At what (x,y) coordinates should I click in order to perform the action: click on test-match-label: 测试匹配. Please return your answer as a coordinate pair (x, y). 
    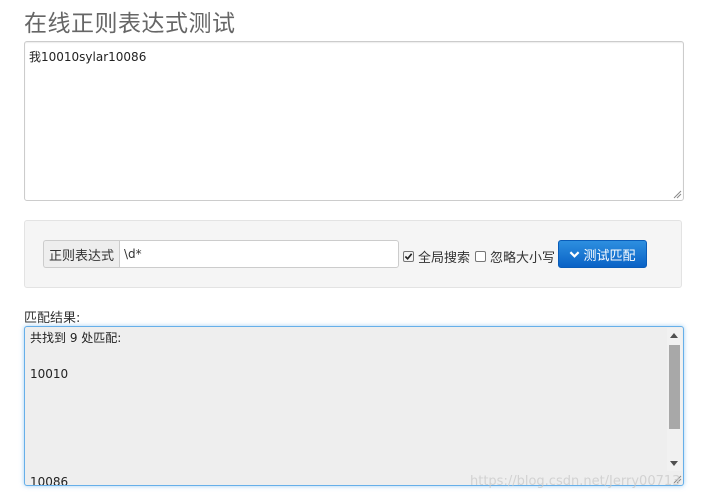
    Looking at the image, I should click on (609, 256).